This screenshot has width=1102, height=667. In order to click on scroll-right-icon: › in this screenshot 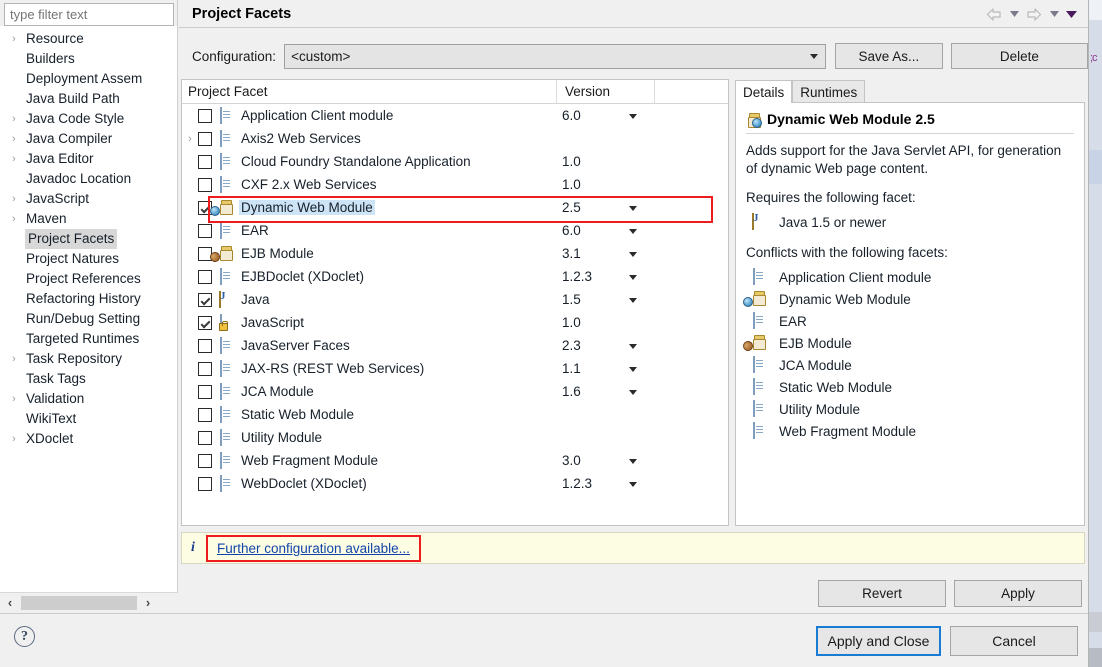, I will do `click(148, 603)`.